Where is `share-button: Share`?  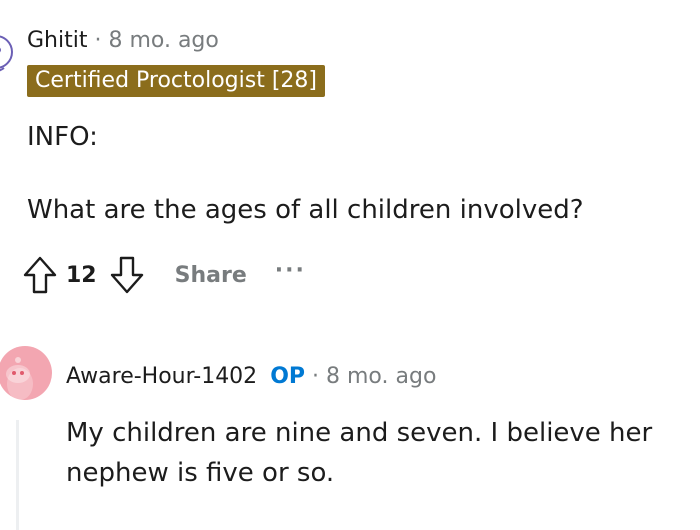
share-button: Share is located at coordinates (211, 275).